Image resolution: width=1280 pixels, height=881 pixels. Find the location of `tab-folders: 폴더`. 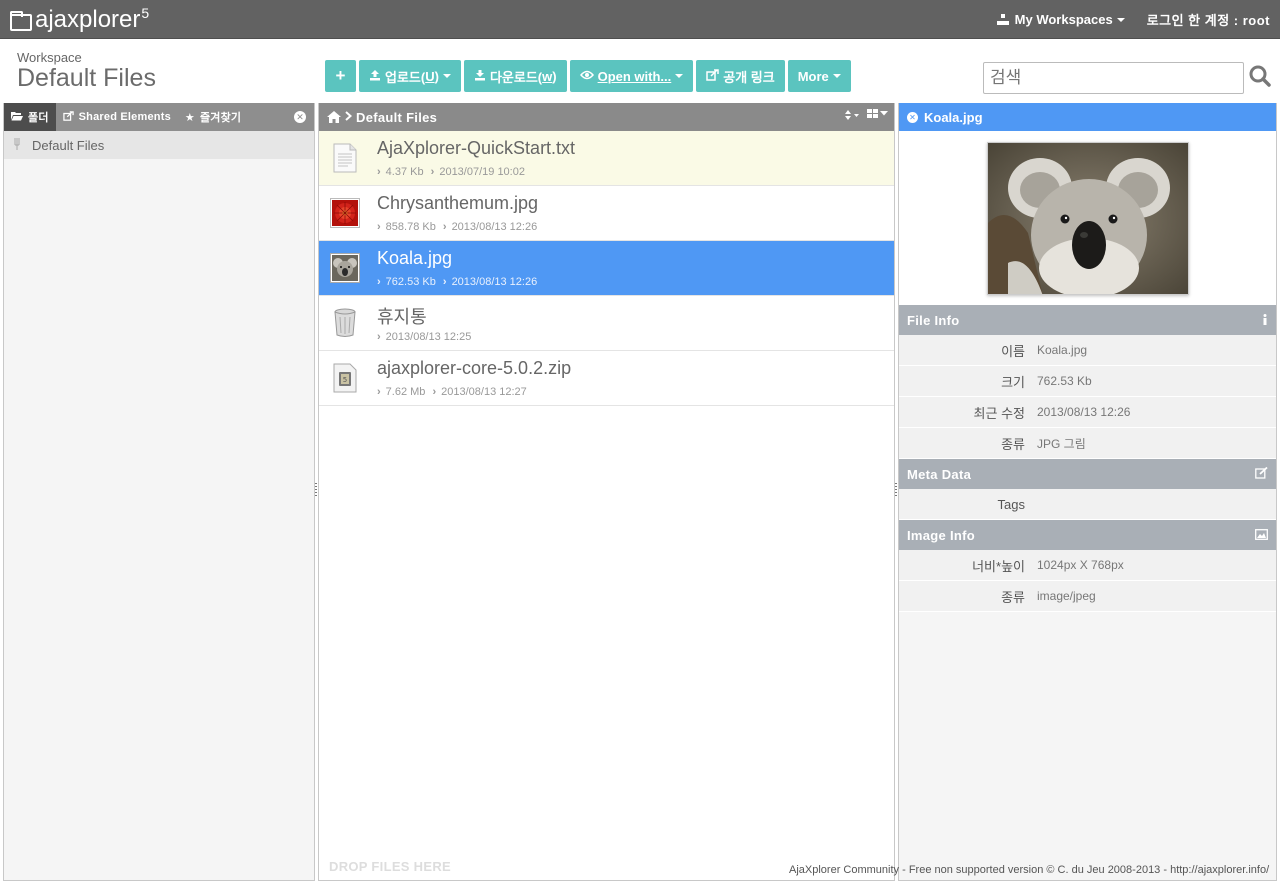

tab-folders: 폴더 is located at coordinates (30, 117).